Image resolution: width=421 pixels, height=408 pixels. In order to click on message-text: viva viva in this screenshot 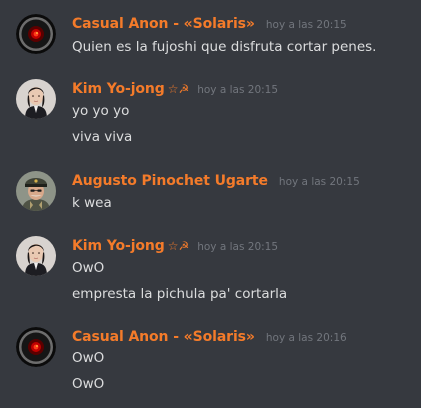, I will do `click(102, 137)`.